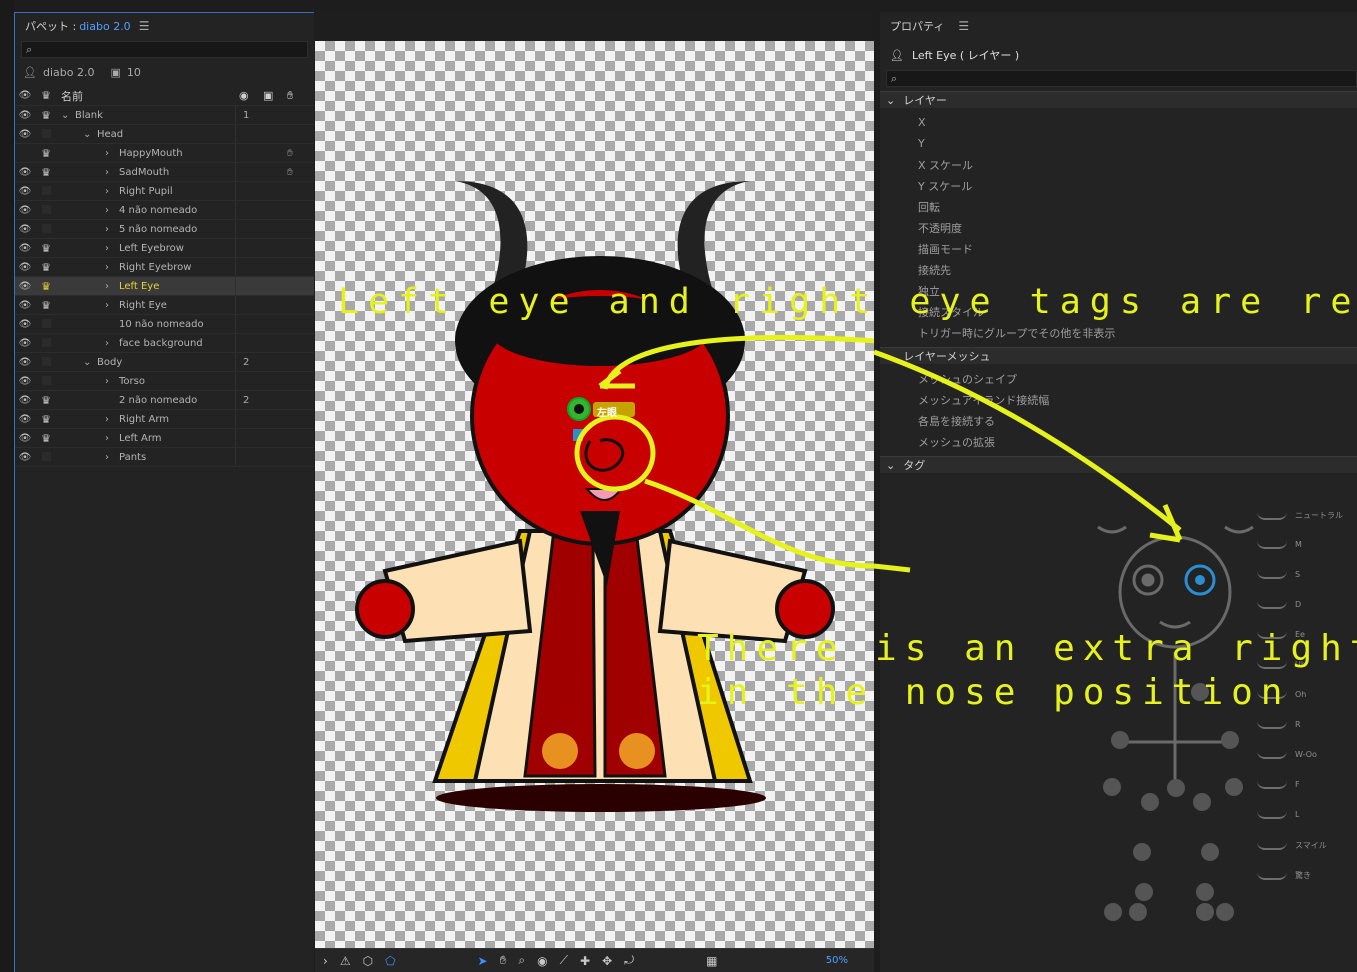 The image size is (1357, 972). I want to click on property-item: 不透明度, so click(1118, 227).